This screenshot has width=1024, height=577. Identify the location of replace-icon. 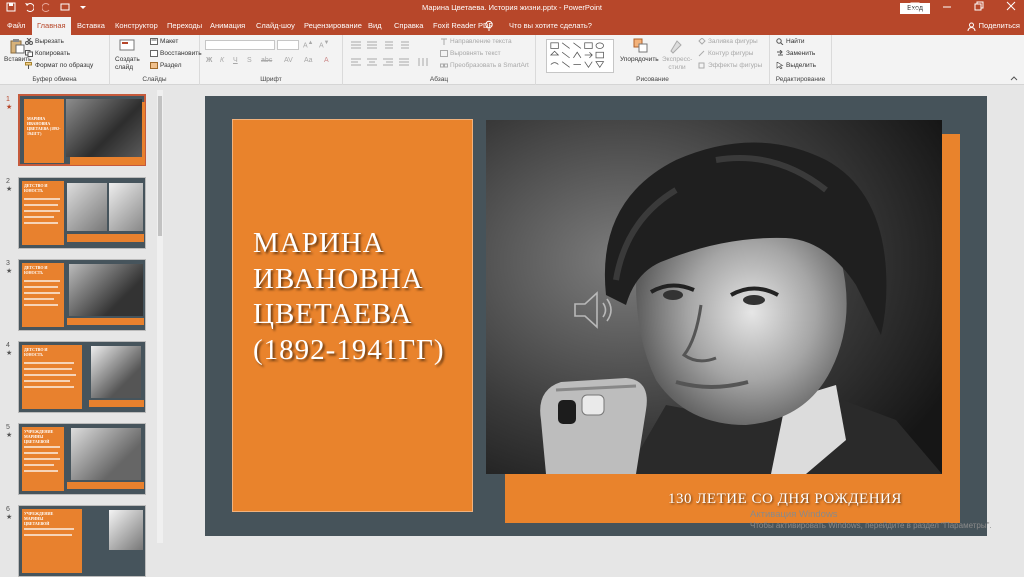
(780, 53).